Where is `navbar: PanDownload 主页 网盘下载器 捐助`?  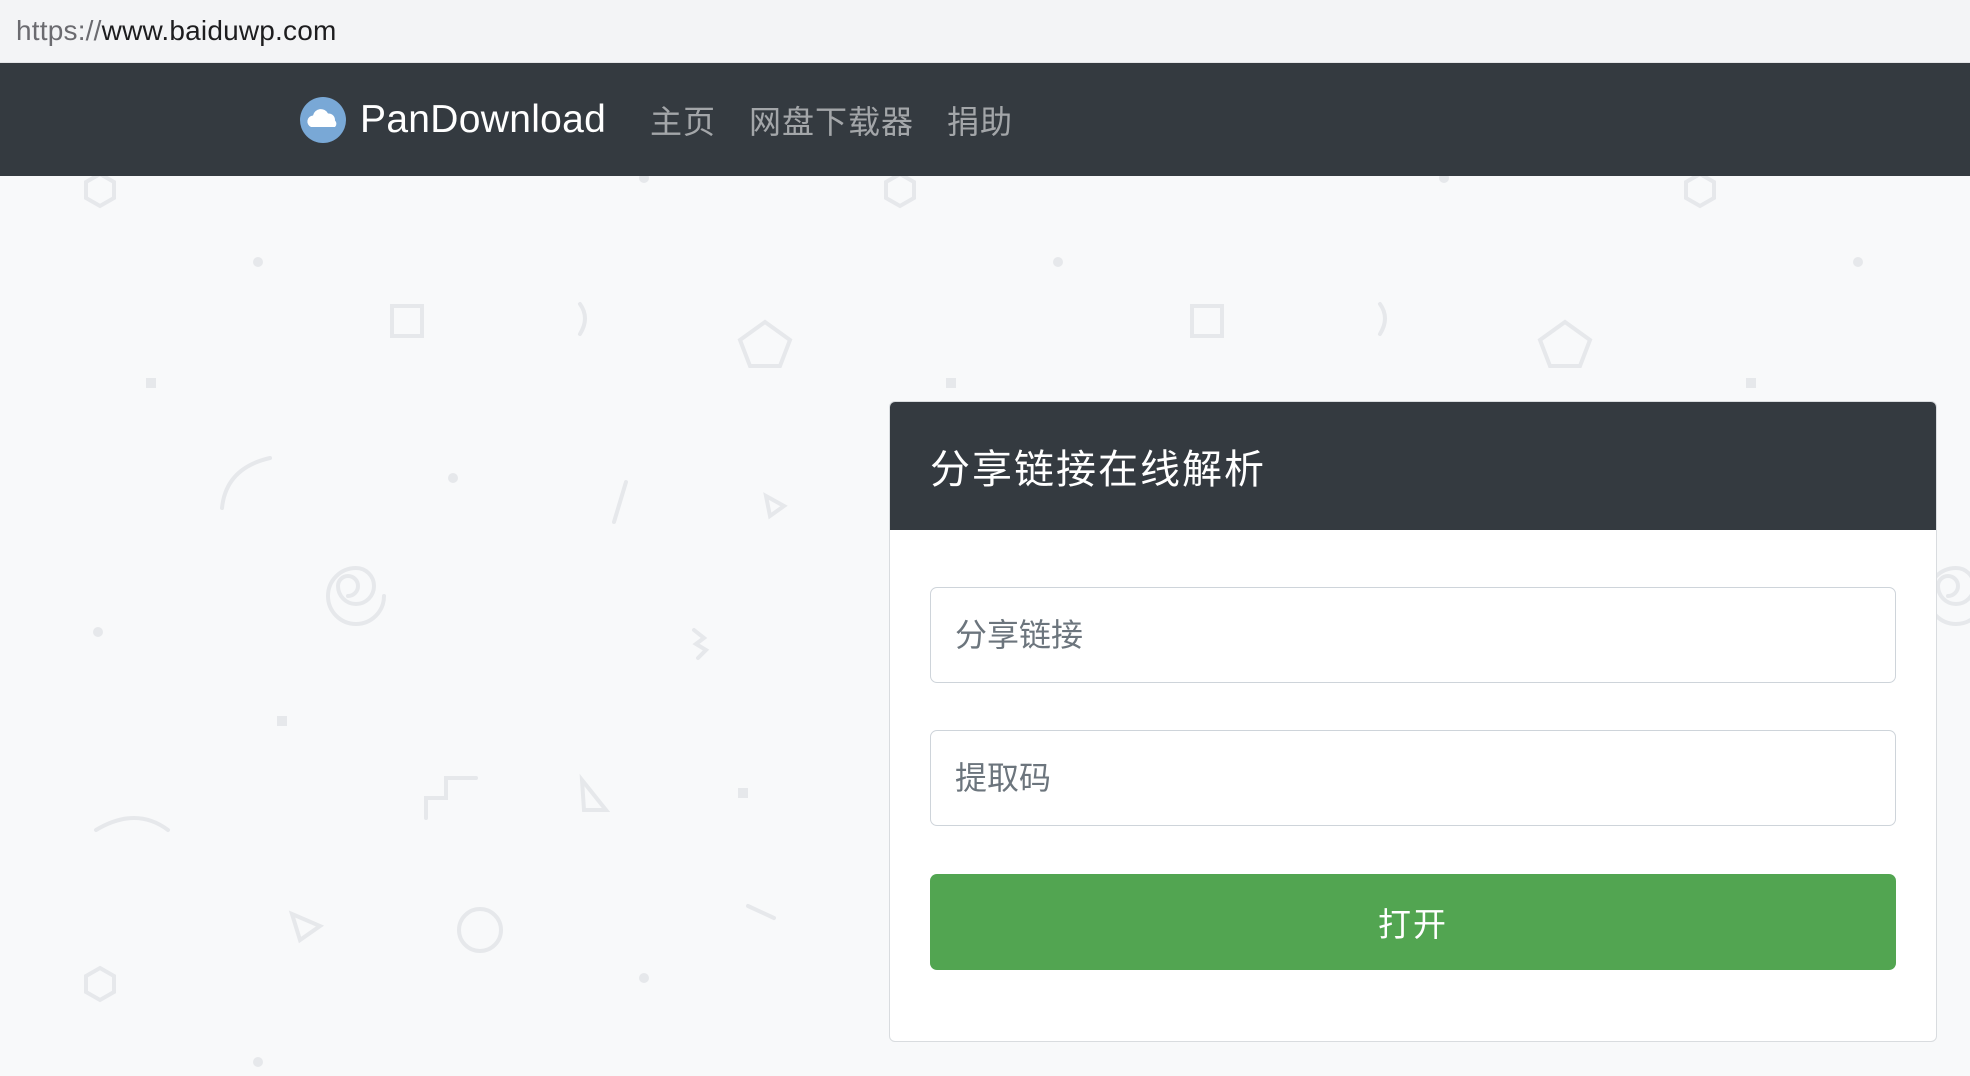
navbar: PanDownload 主页 网盘下载器 捐助 is located at coordinates (985, 119).